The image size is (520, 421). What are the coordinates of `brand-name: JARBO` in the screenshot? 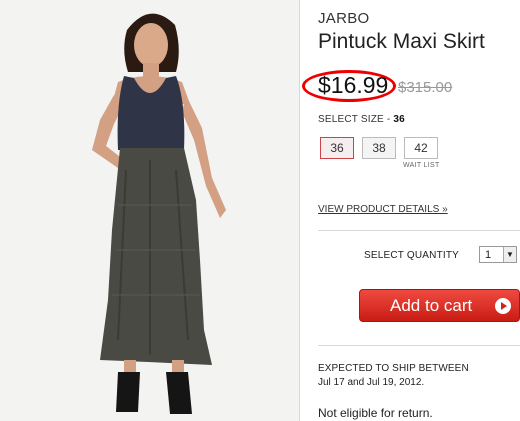 It's located at (344, 18).